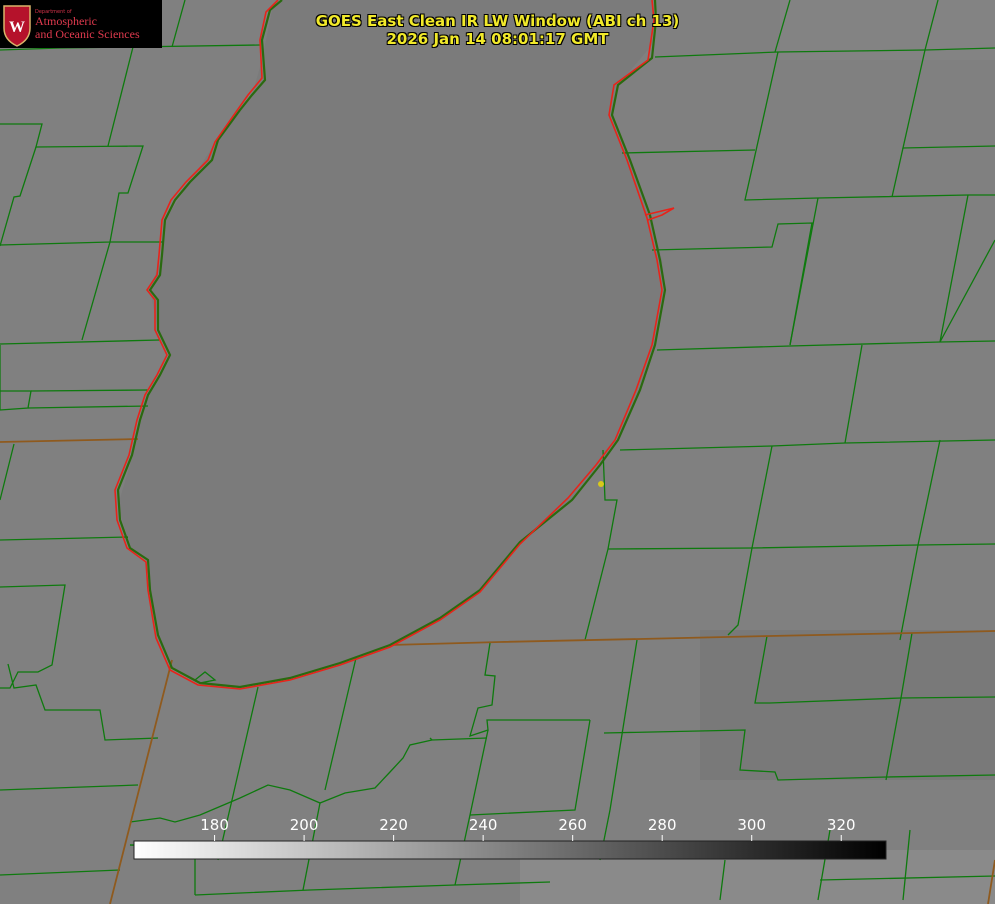 The height and width of the screenshot is (904, 995). I want to click on colorbar-tick-label: 280, so click(662, 825).